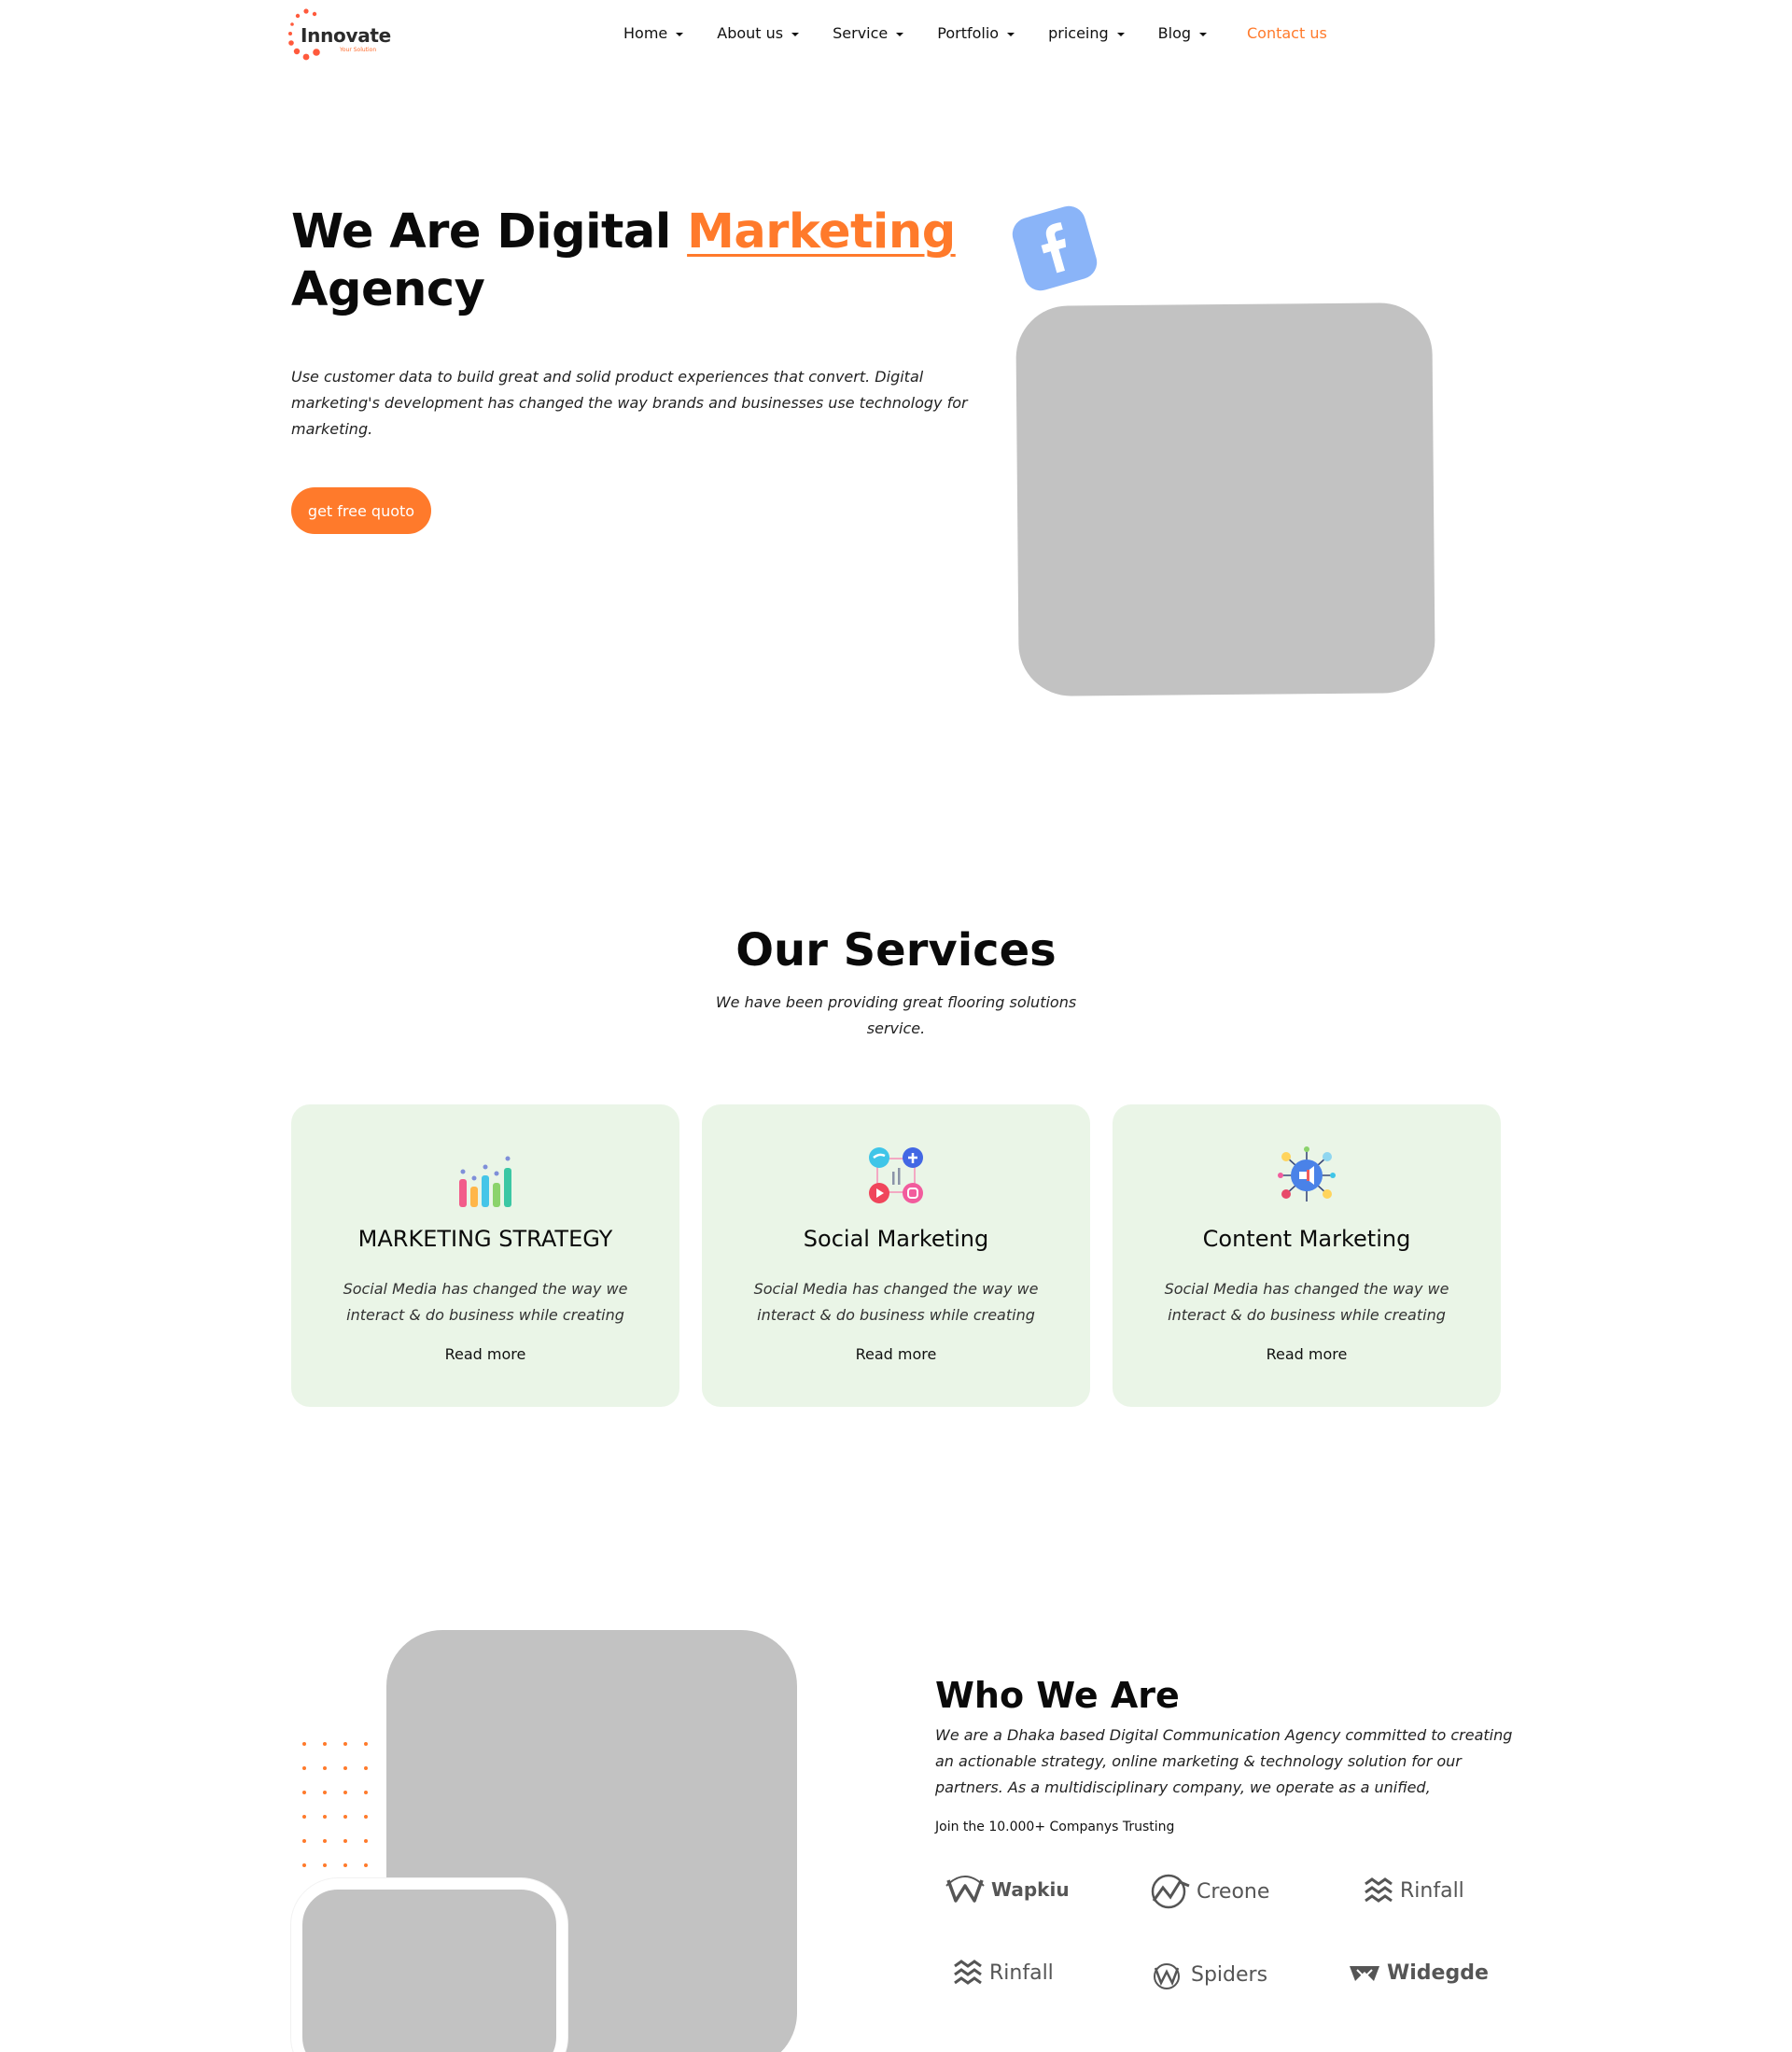  What do you see at coordinates (1167, 1976) in the screenshot?
I see `spiders-logo-icon` at bounding box center [1167, 1976].